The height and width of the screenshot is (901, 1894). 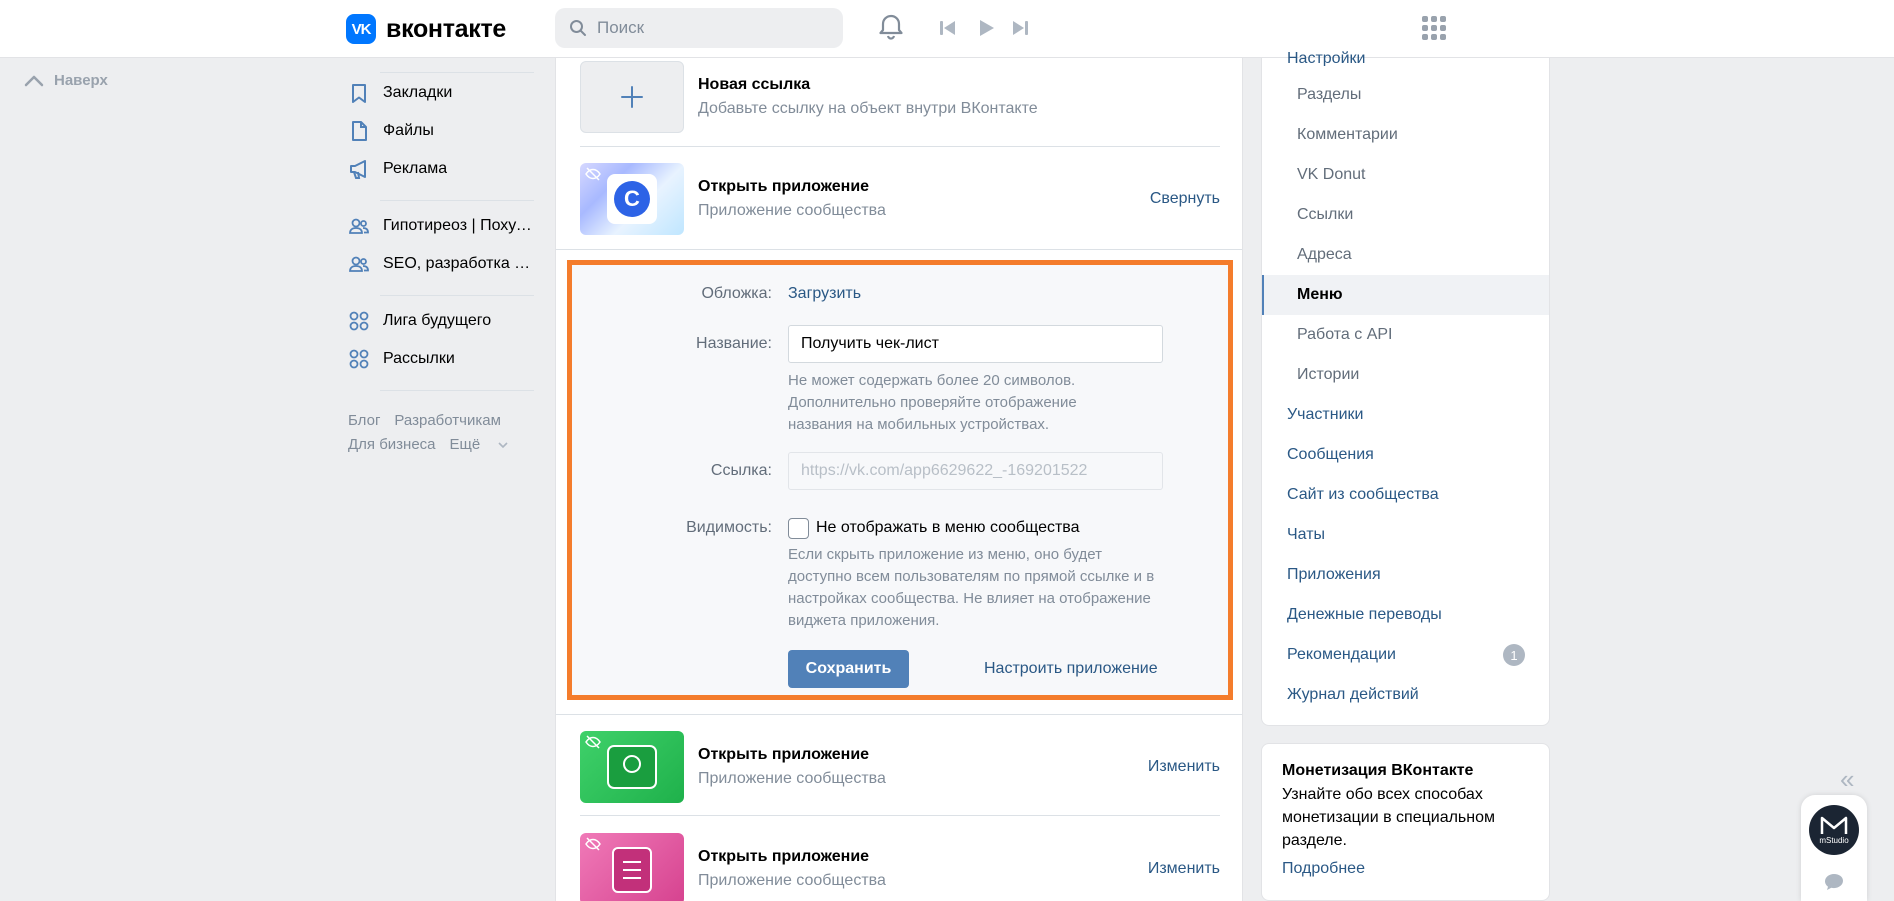 I want to click on menu-item-messages: Сообщения, so click(x=1405, y=455).